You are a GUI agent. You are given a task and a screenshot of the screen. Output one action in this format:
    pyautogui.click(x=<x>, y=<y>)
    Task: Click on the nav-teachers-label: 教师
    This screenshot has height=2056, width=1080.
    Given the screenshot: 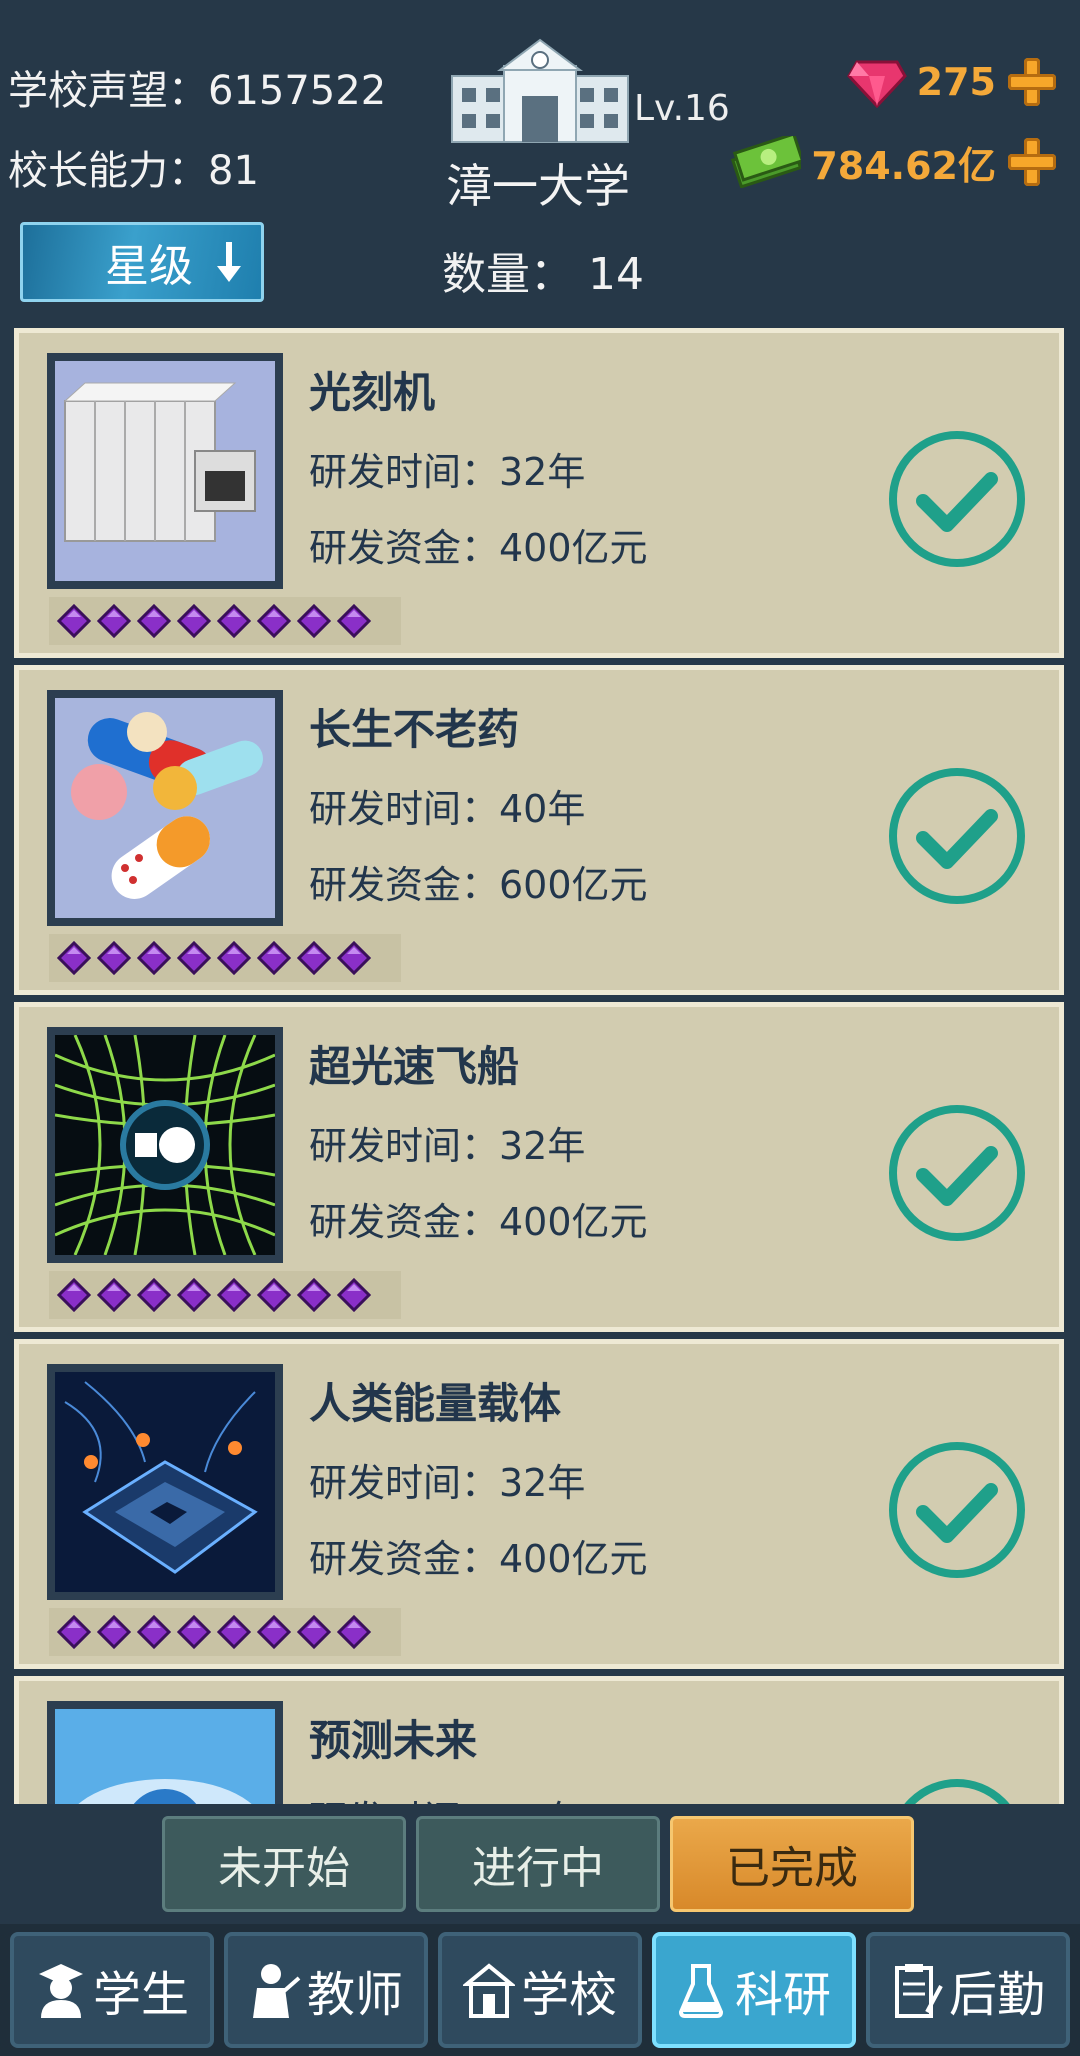 What is the action you would take?
    pyautogui.click(x=354, y=1995)
    